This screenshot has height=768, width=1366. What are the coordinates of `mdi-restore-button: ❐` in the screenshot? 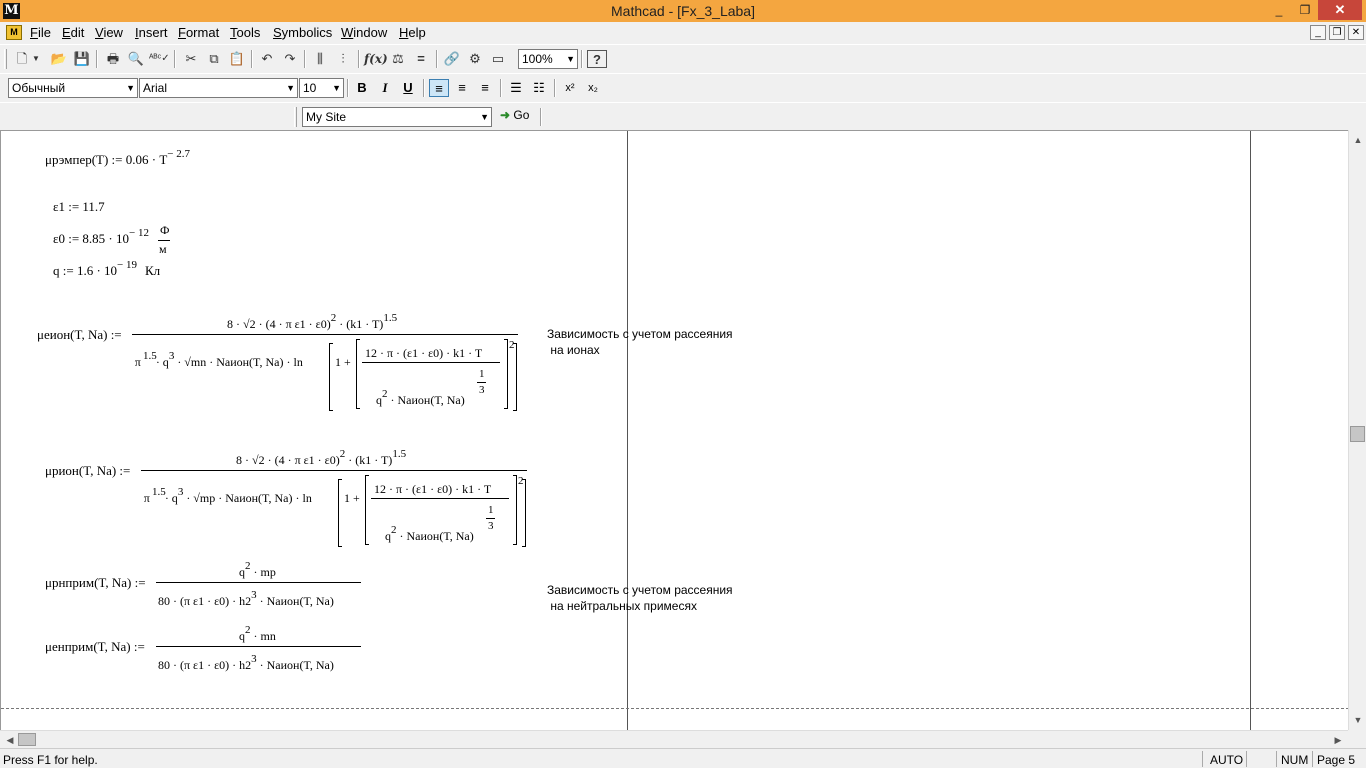 It's located at (1337, 32).